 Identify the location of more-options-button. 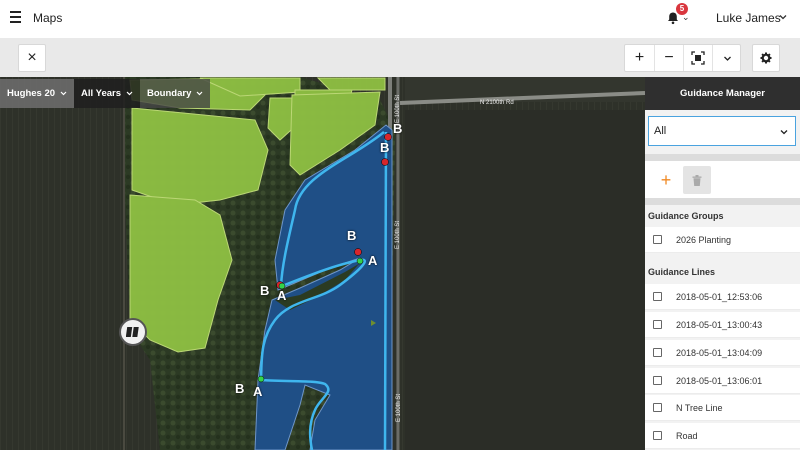
(726, 58).